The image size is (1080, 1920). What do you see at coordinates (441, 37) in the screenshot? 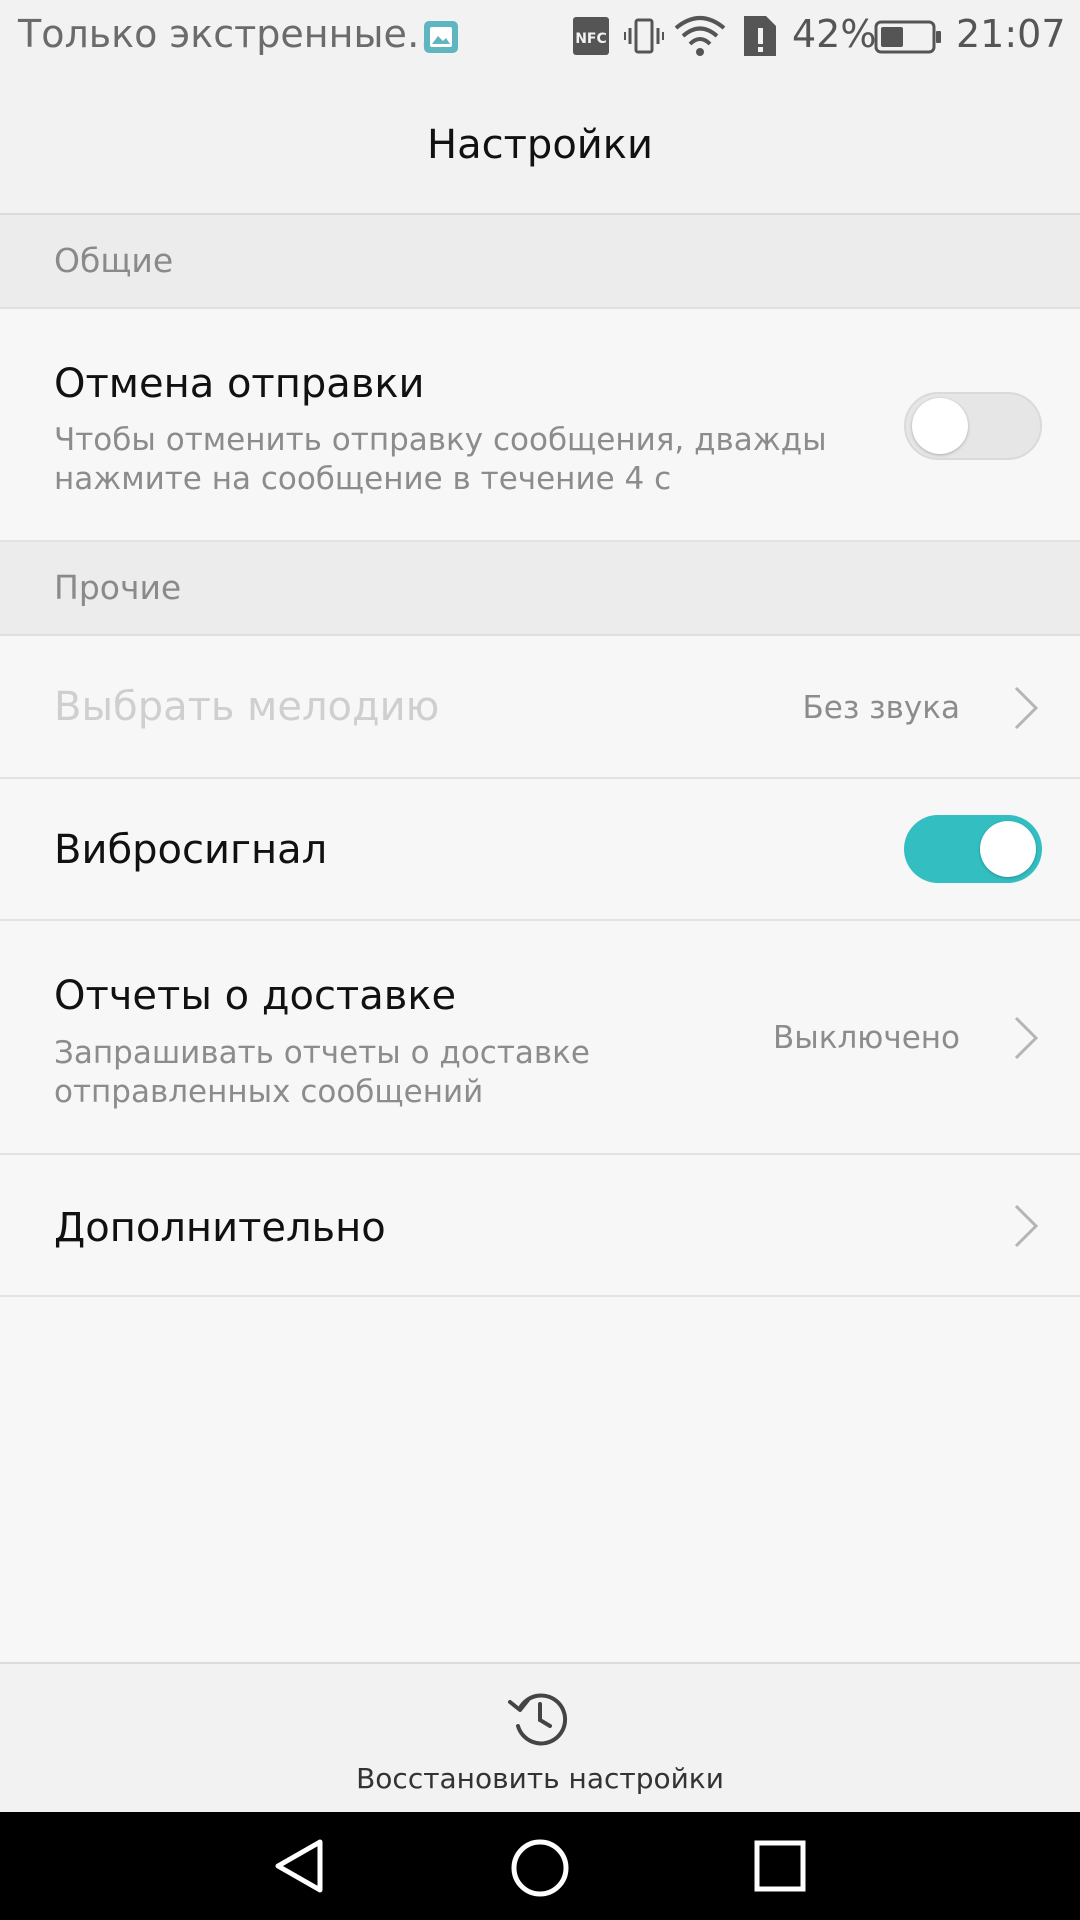
I see `gallery-icon` at bounding box center [441, 37].